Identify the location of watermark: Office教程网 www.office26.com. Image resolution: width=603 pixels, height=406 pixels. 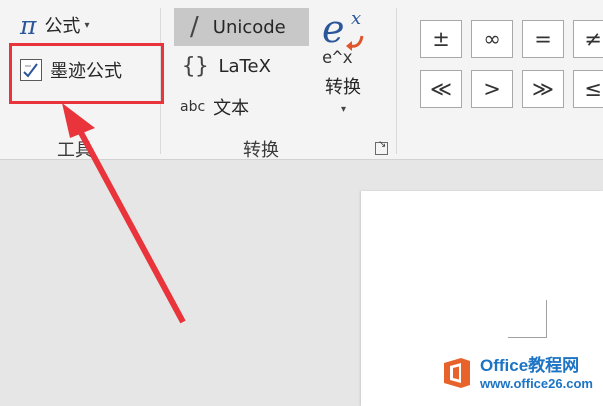
(516, 373).